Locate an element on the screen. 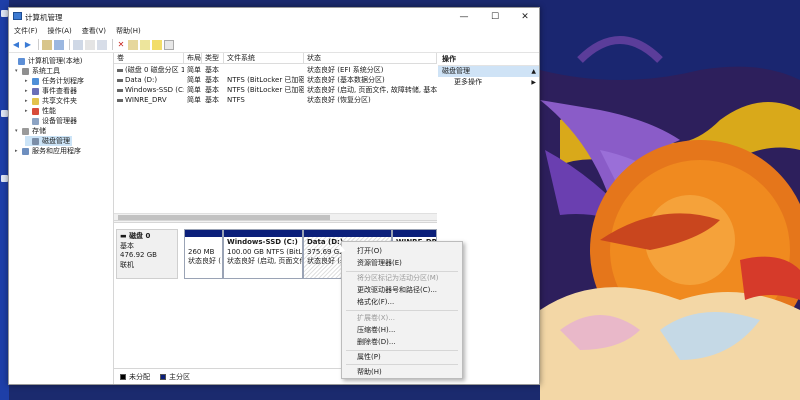 This screenshot has width=800, height=400. forward-arrow-icon: ▶ is located at coordinates (28, 45).